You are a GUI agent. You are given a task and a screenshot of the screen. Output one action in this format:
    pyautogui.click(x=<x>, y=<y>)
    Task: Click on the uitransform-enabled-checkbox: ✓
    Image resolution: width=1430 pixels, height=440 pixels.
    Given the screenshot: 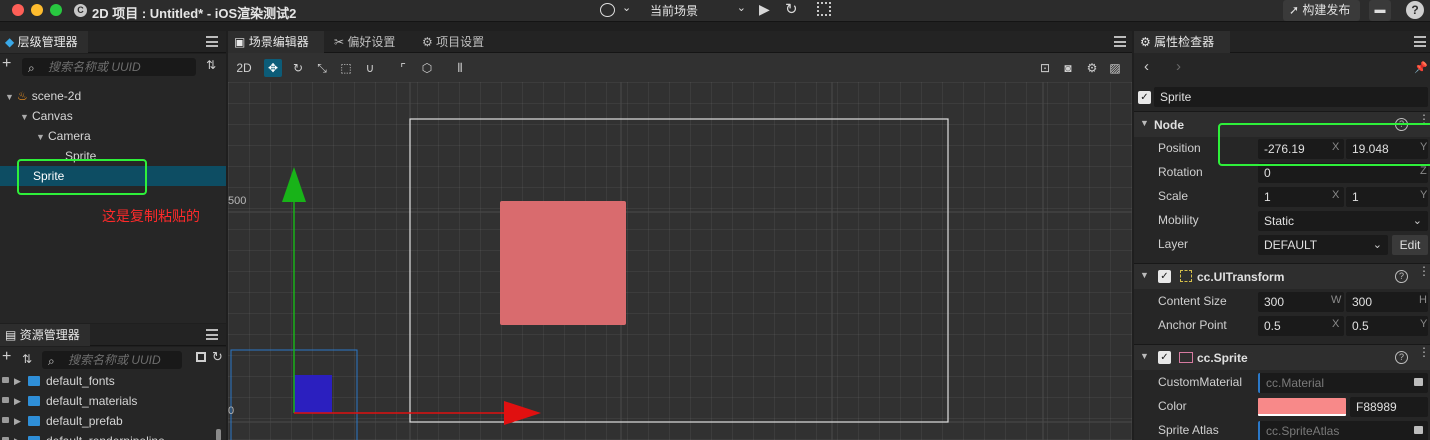 What is the action you would take?
    pyautogui.click(x=1164, y=276)
    